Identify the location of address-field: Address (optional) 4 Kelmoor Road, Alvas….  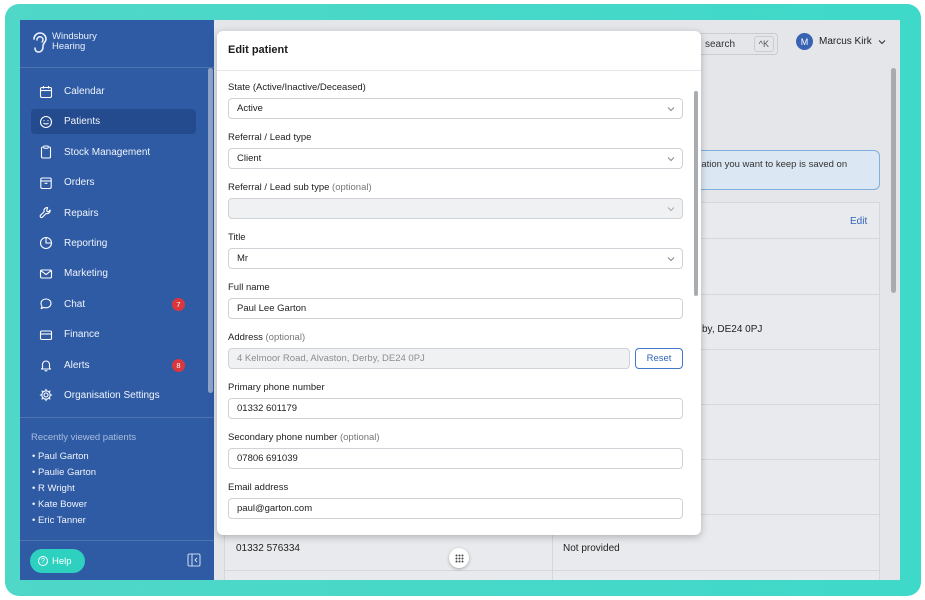
(455, 350).